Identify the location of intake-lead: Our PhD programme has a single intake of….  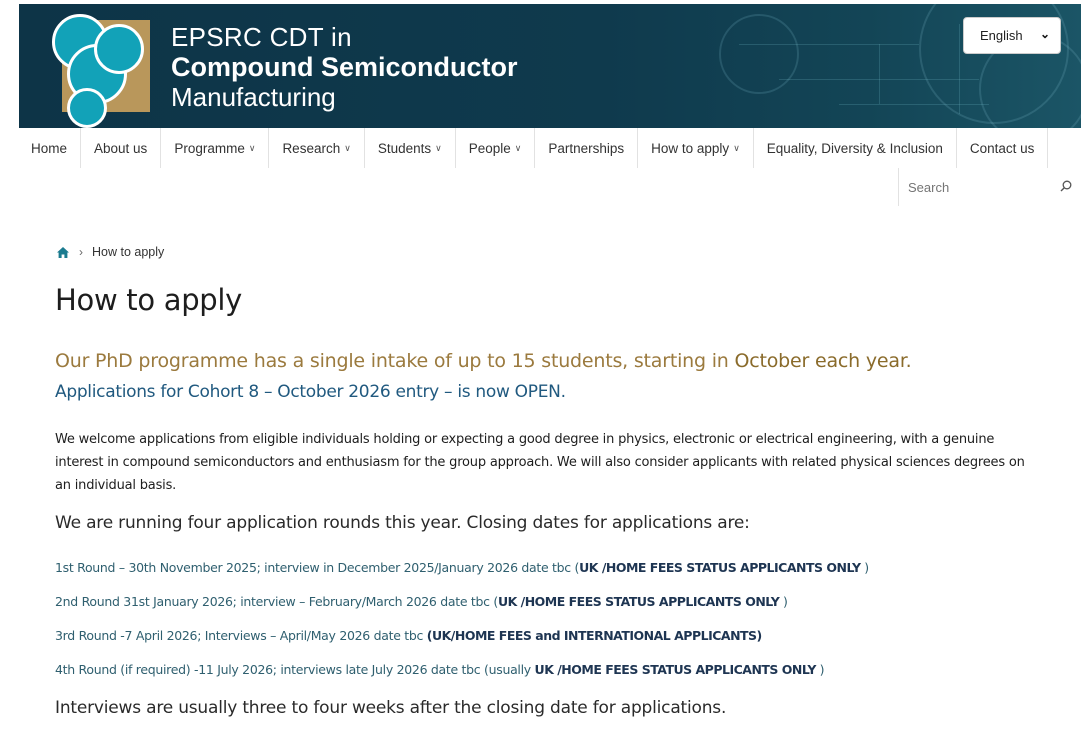
(483, 361).